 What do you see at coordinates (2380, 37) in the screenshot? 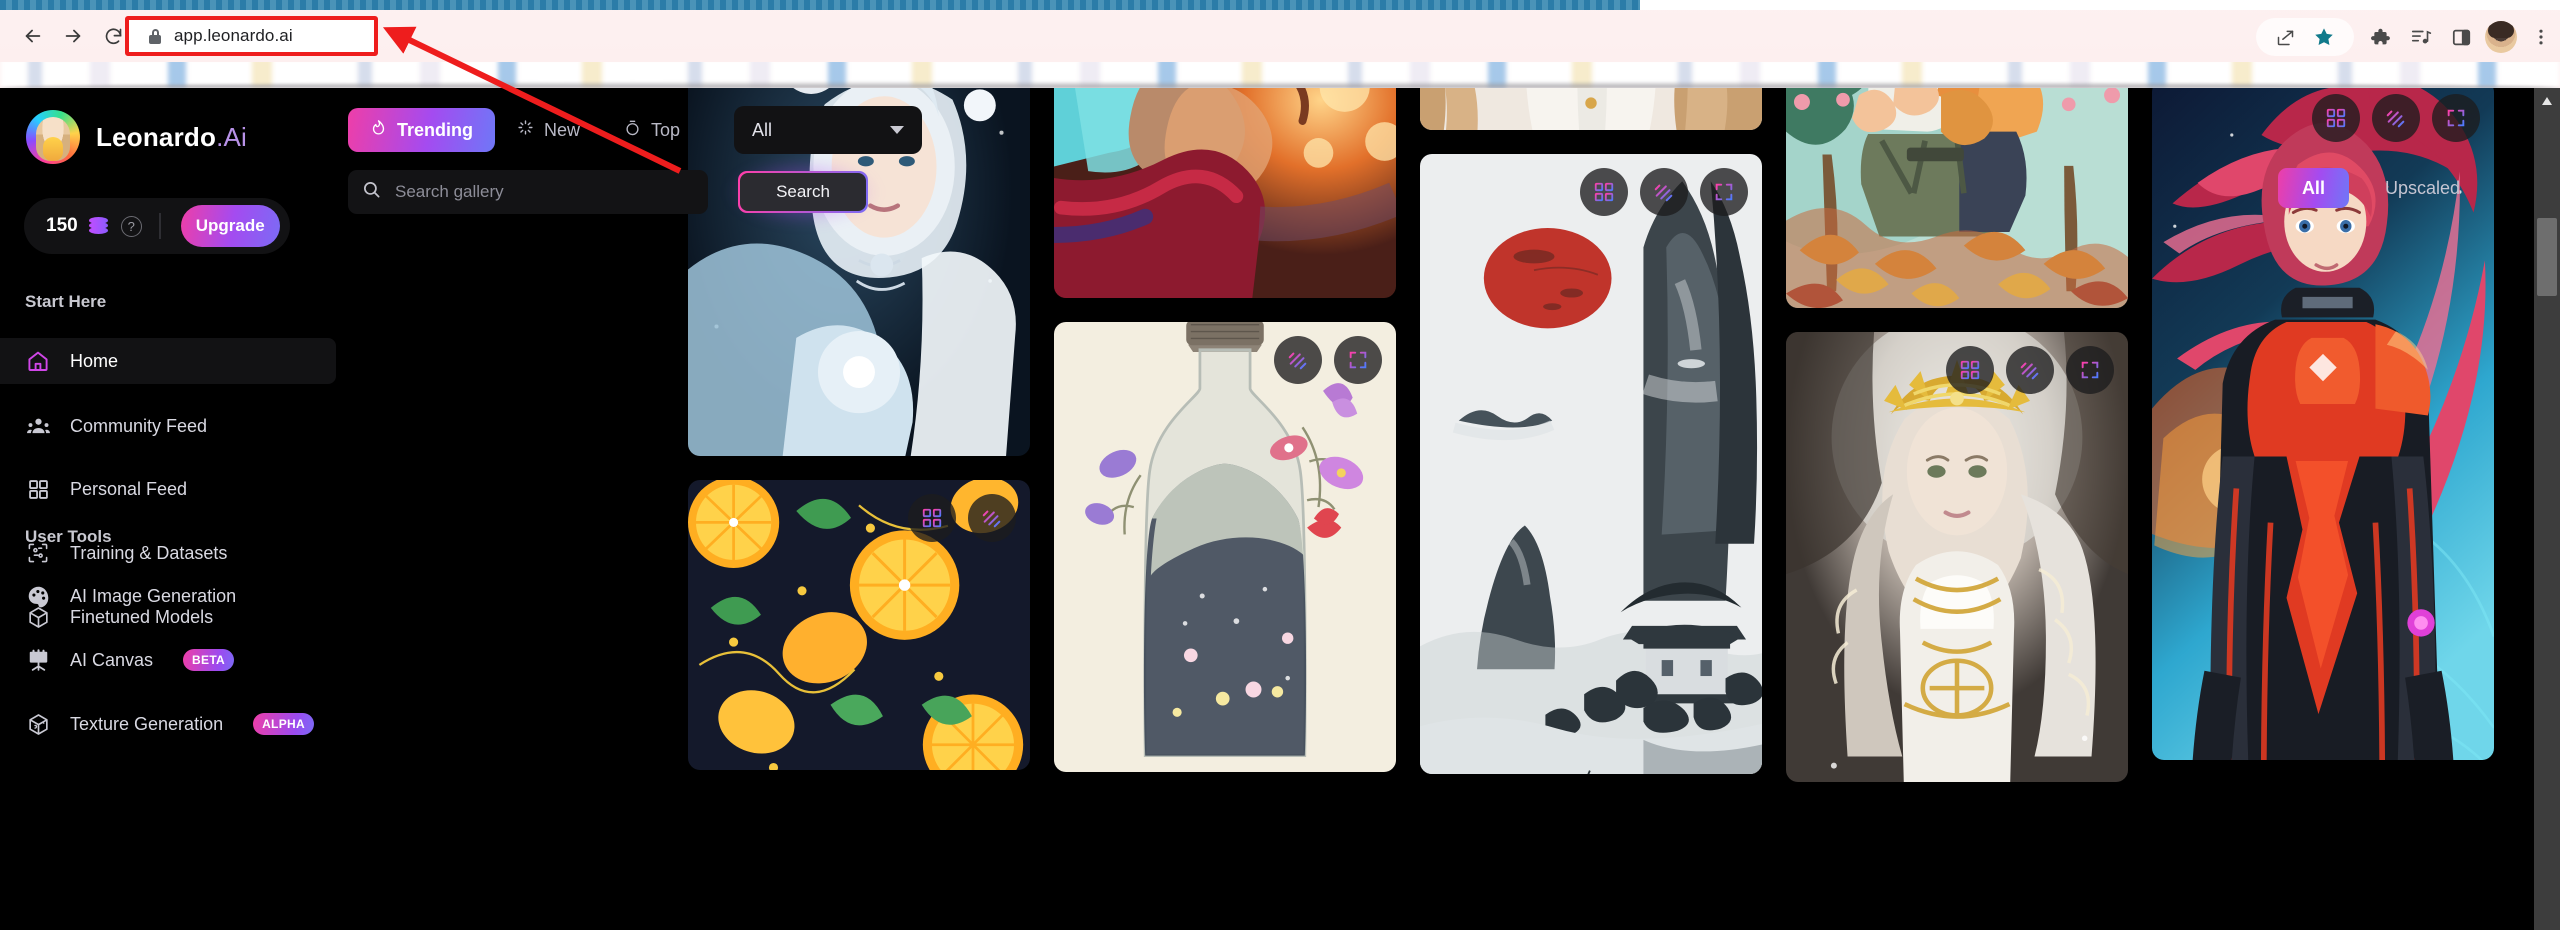
I see `extensions-puzzle-icon` at bounding box center [2380, 37].